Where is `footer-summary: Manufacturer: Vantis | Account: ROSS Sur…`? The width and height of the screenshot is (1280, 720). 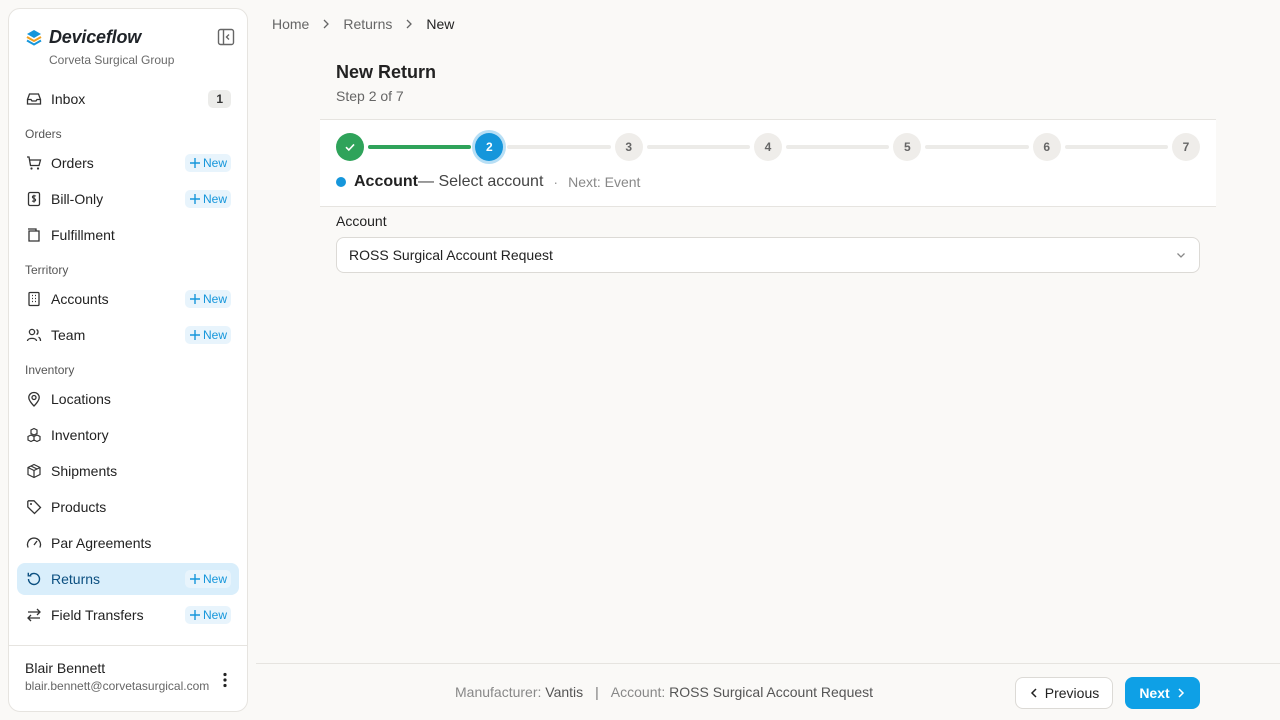 footer-summary: Manufacturer: Vantis | Account: ROSS Sur… is located at coordinates (664, 692).